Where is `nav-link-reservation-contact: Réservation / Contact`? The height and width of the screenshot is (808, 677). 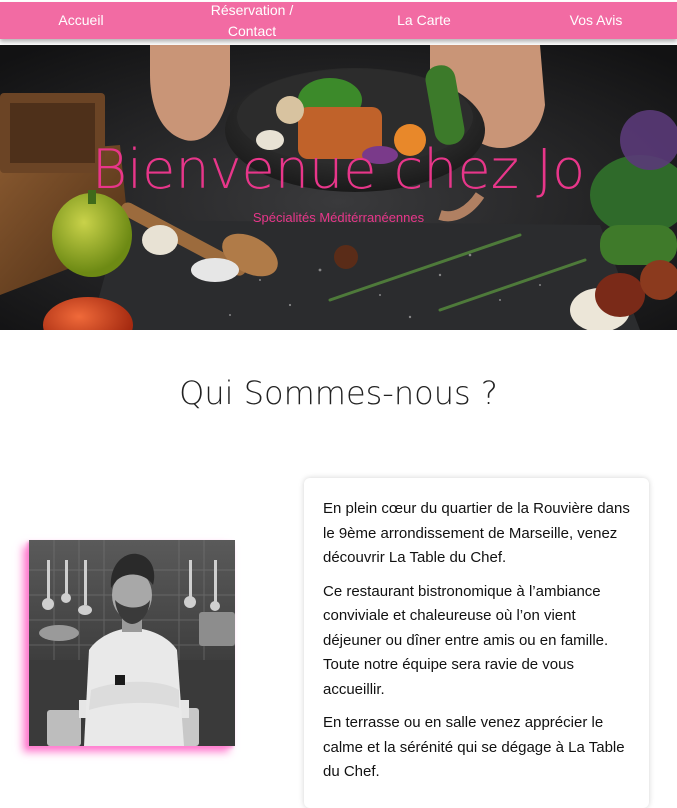 nav-link-reservation-contact: Réservation / Contact is located at coordinates (252, 23).